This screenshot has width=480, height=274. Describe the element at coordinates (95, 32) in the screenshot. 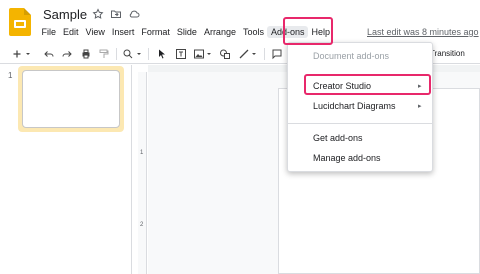

I see `menu-view: View` at that location.